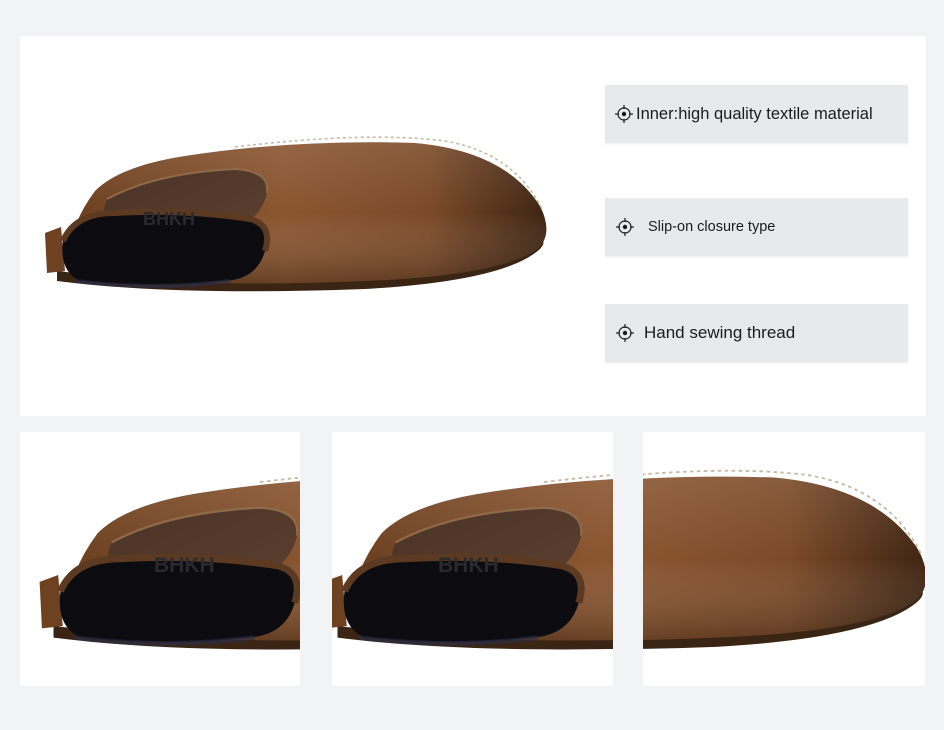 The image size is (944, 730). What do you see at coordinates (295, 216) in the screenshot?
I see `boot-image: BHKH` at bounding box center [295, 216].